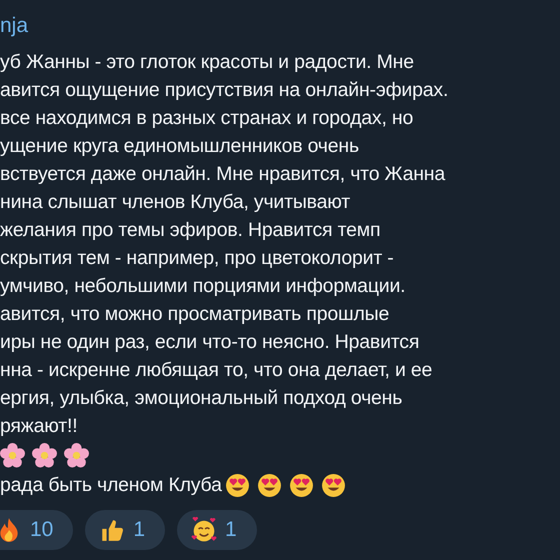  Describe the element at coordinates (223, 174) in the screenshot. I see `message-text: вствуется даже онлайн. Мне нравится, что Жанна` at that location.